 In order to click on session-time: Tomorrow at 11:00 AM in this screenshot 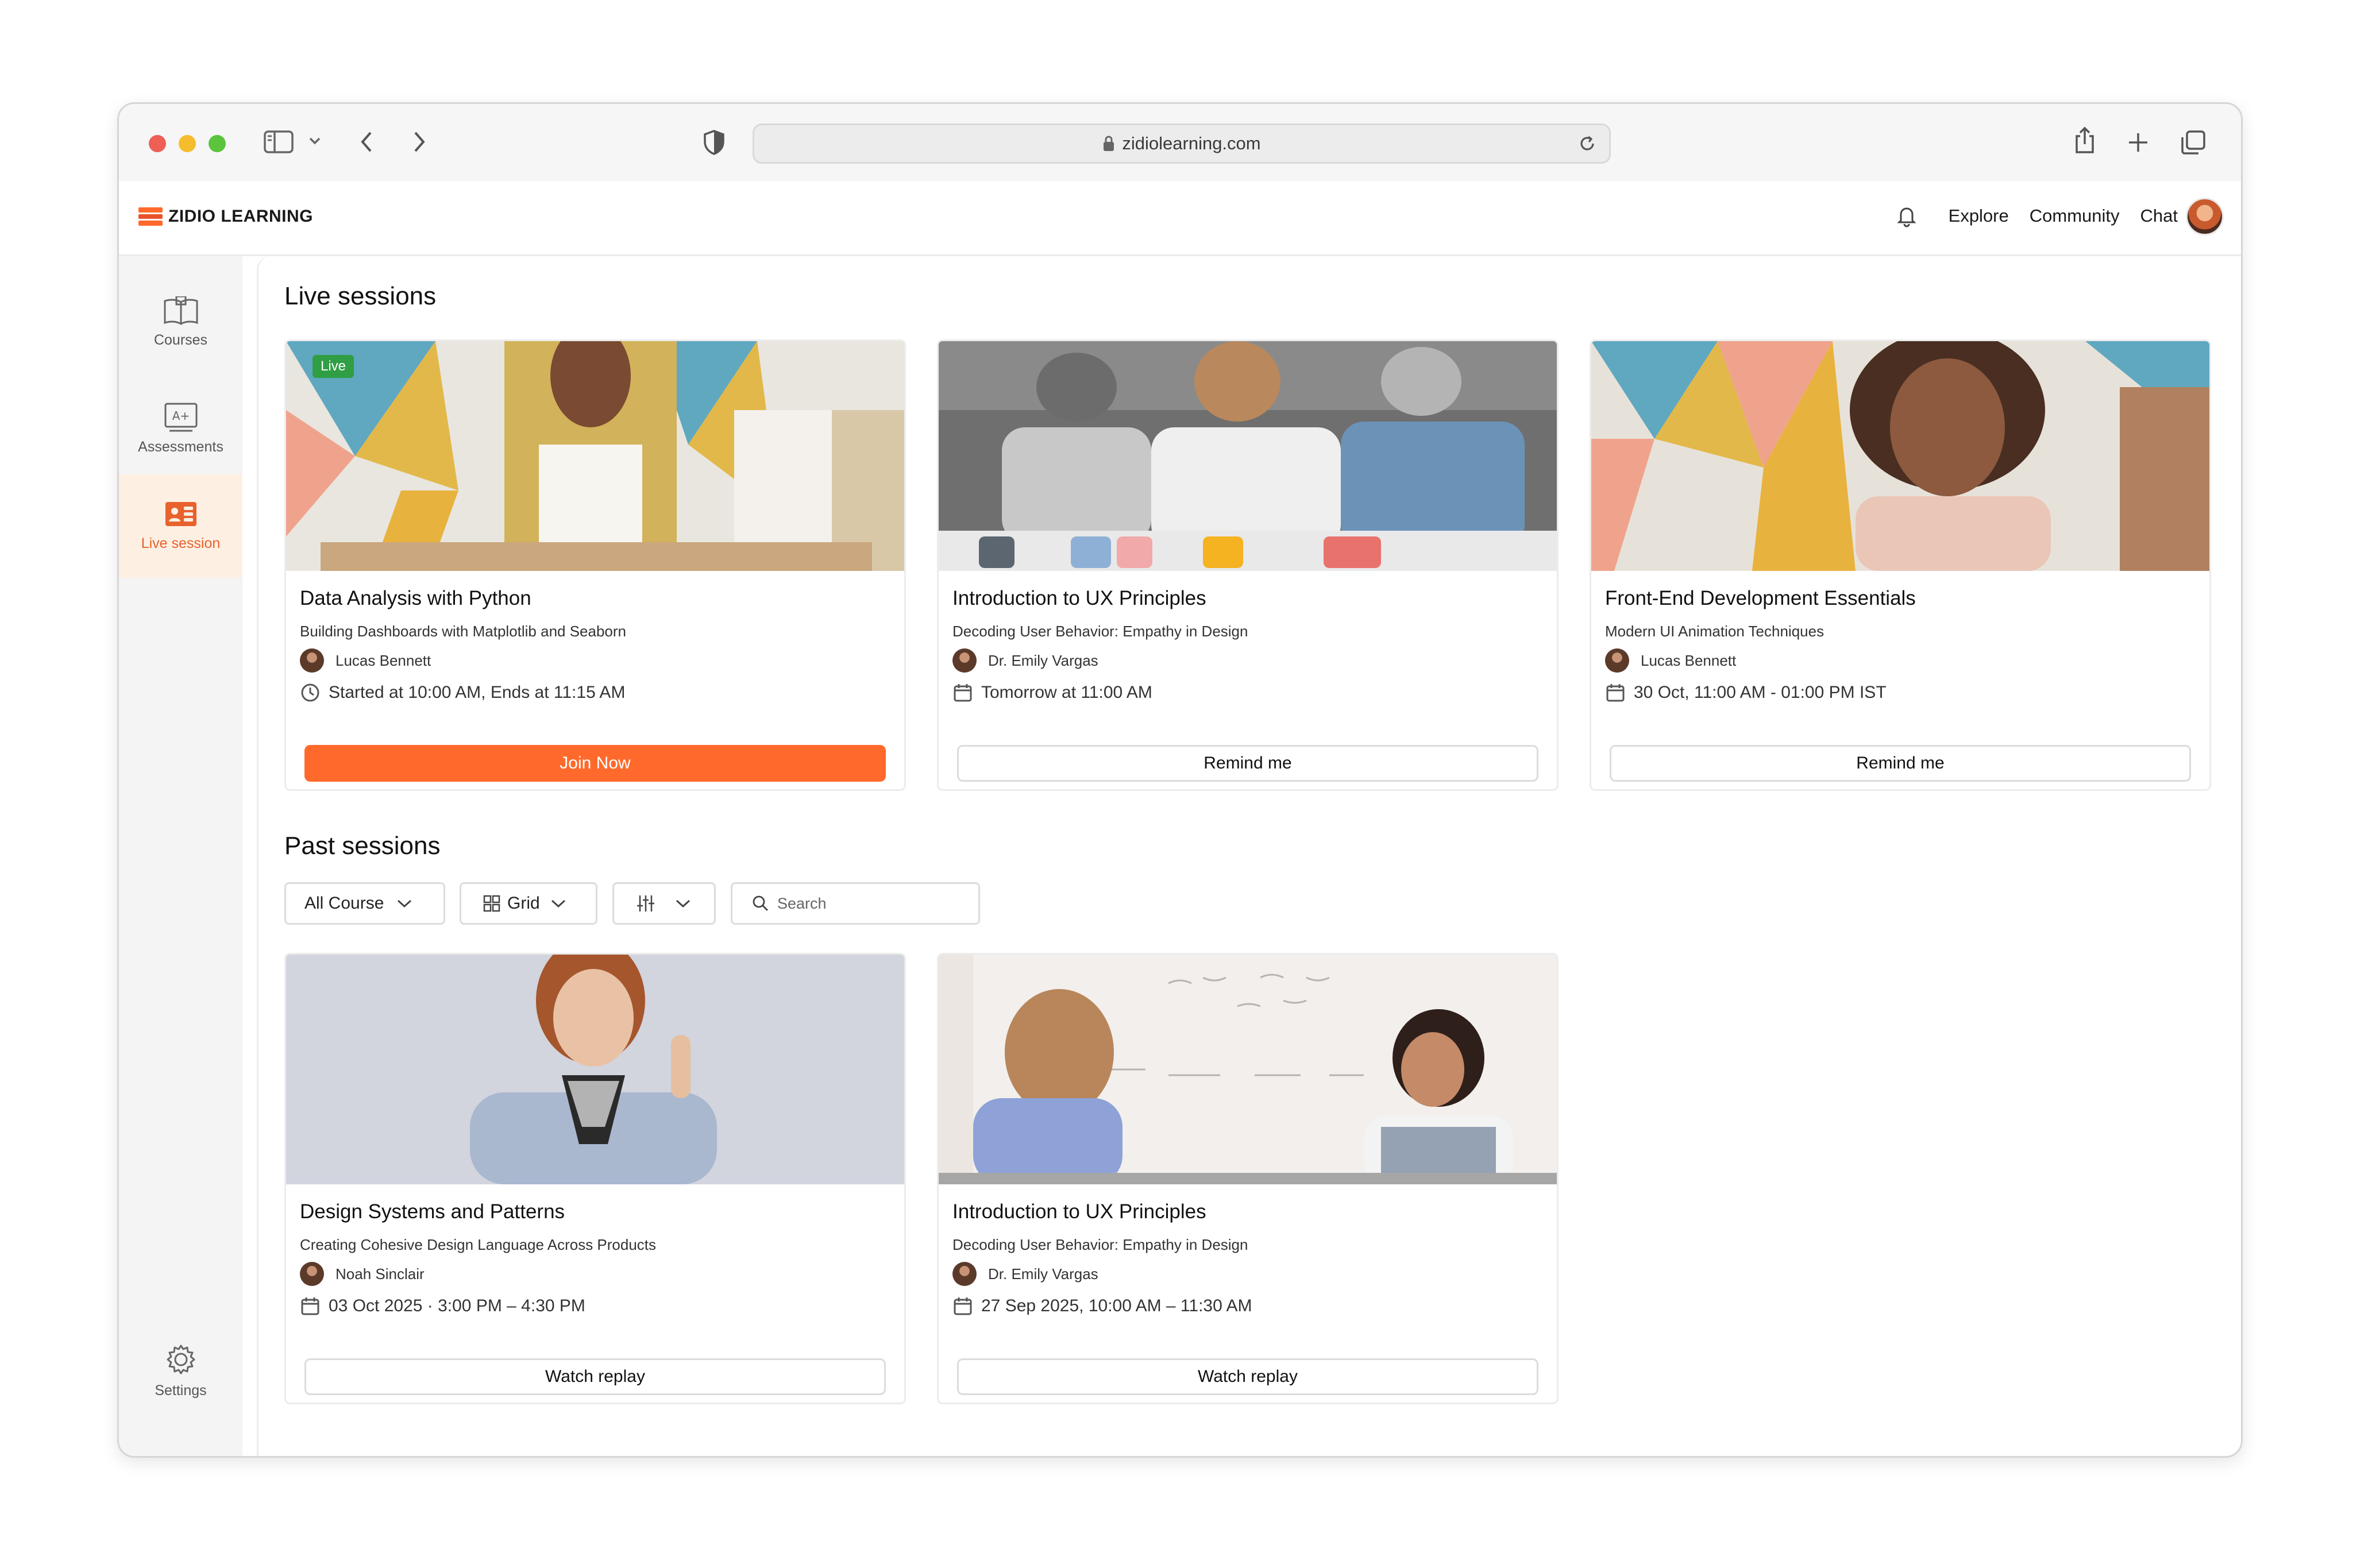, I will do `click(1052, 692)`.